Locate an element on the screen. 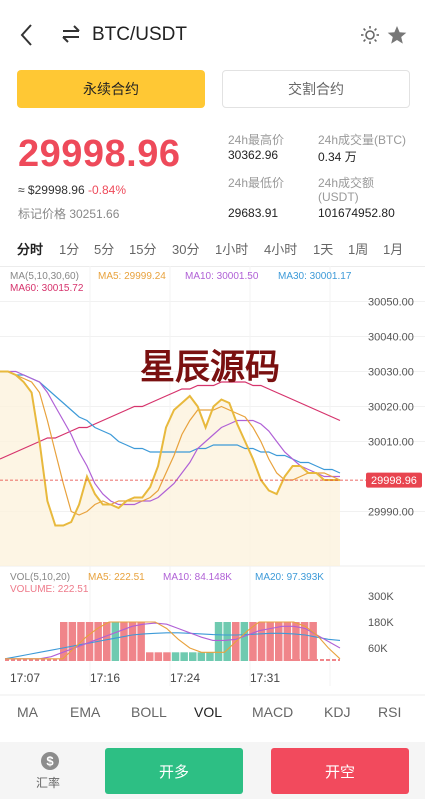 This screenshot has width=425, height=799. indicator-tabs: MA EMA BOLL VOL MACD KDJ RSI is located at coordinates (212, 713).